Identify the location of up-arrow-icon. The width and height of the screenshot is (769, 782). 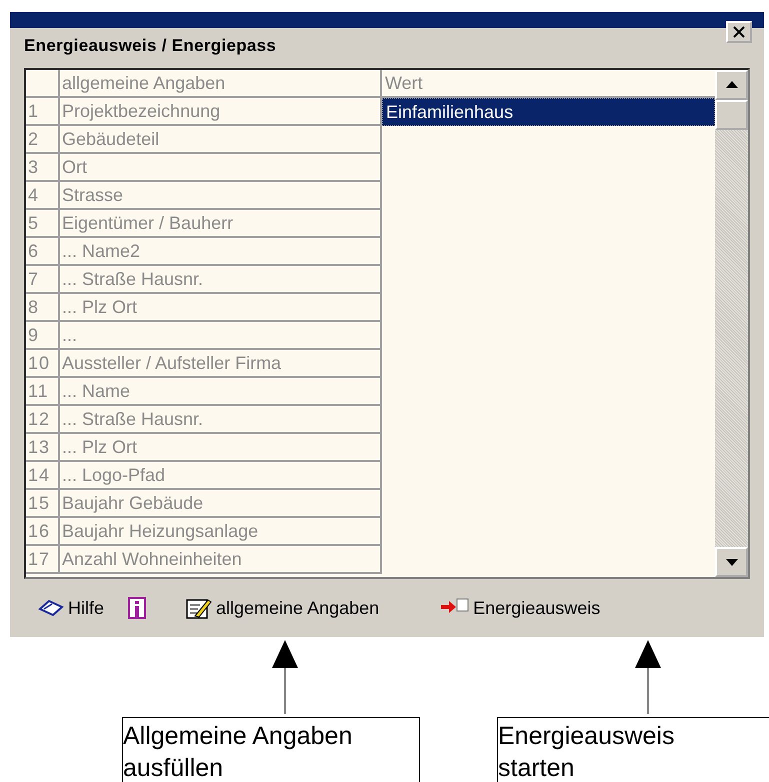
(732, 84).